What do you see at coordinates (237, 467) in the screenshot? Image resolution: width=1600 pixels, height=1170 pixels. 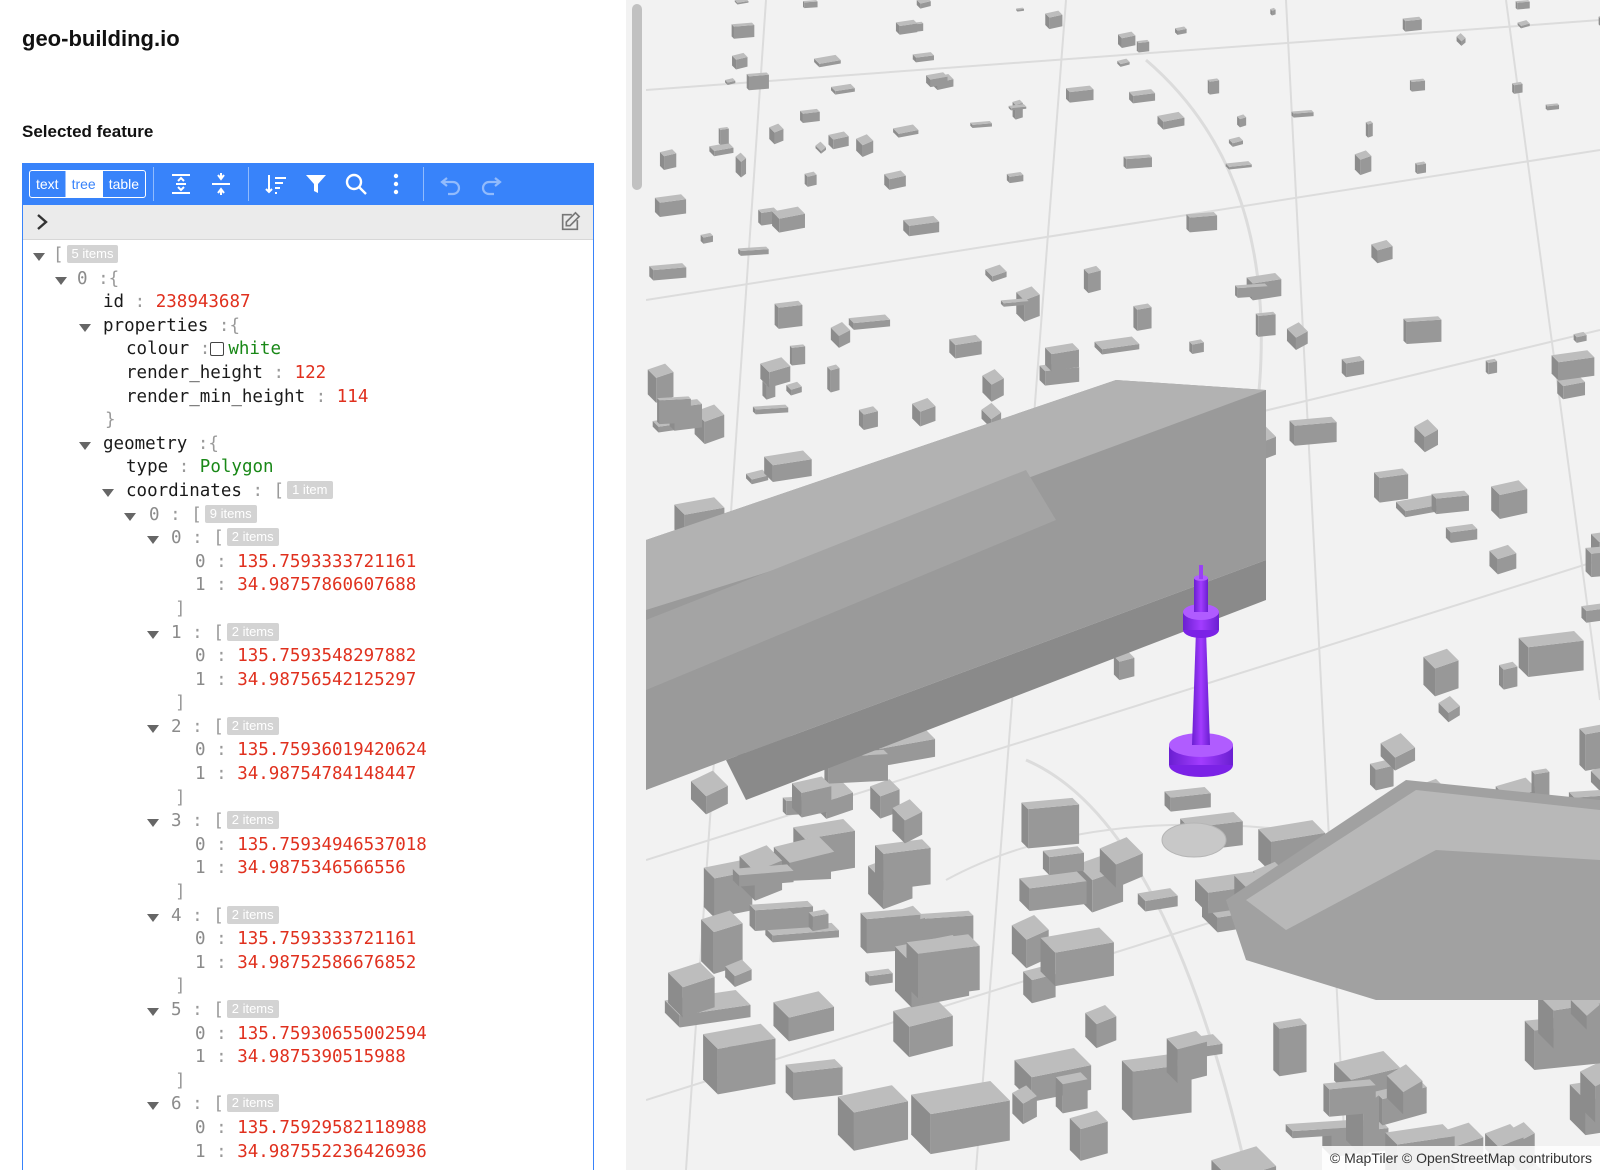 I see `field-value: Polygon` at bounding box center [237, 467].